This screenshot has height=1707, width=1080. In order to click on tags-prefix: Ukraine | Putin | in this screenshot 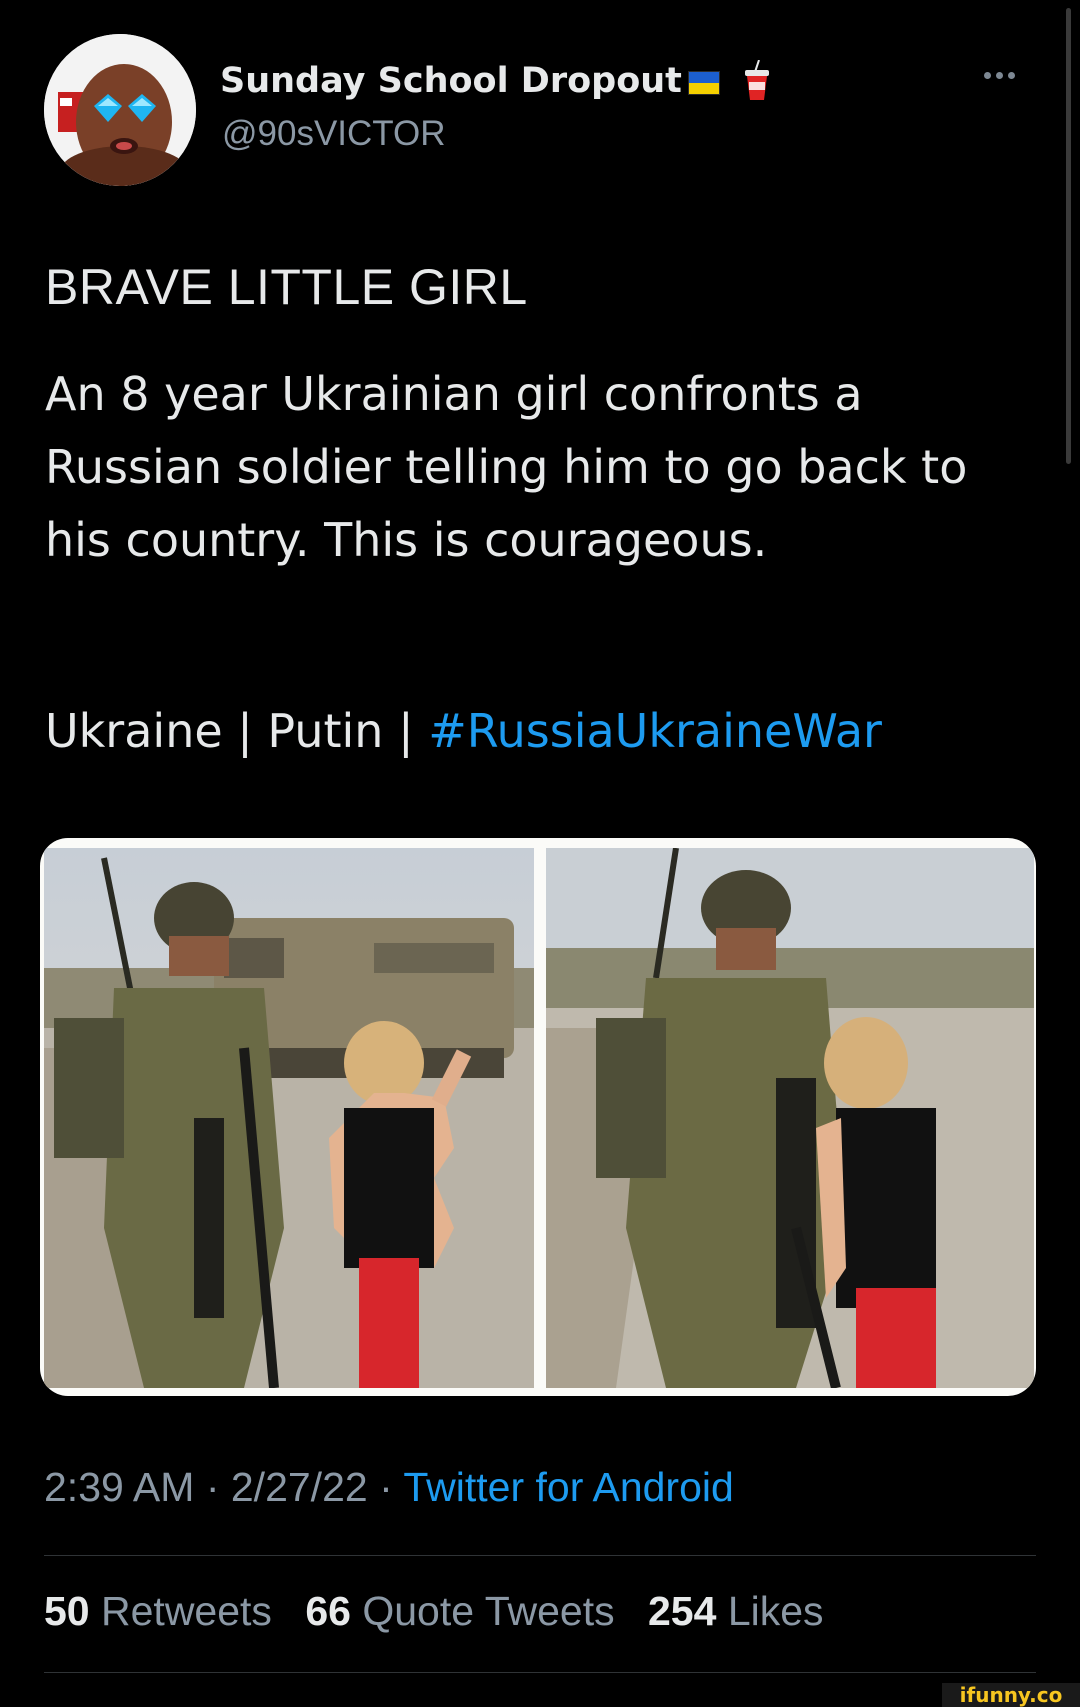, I will do `click(237, 731)`.